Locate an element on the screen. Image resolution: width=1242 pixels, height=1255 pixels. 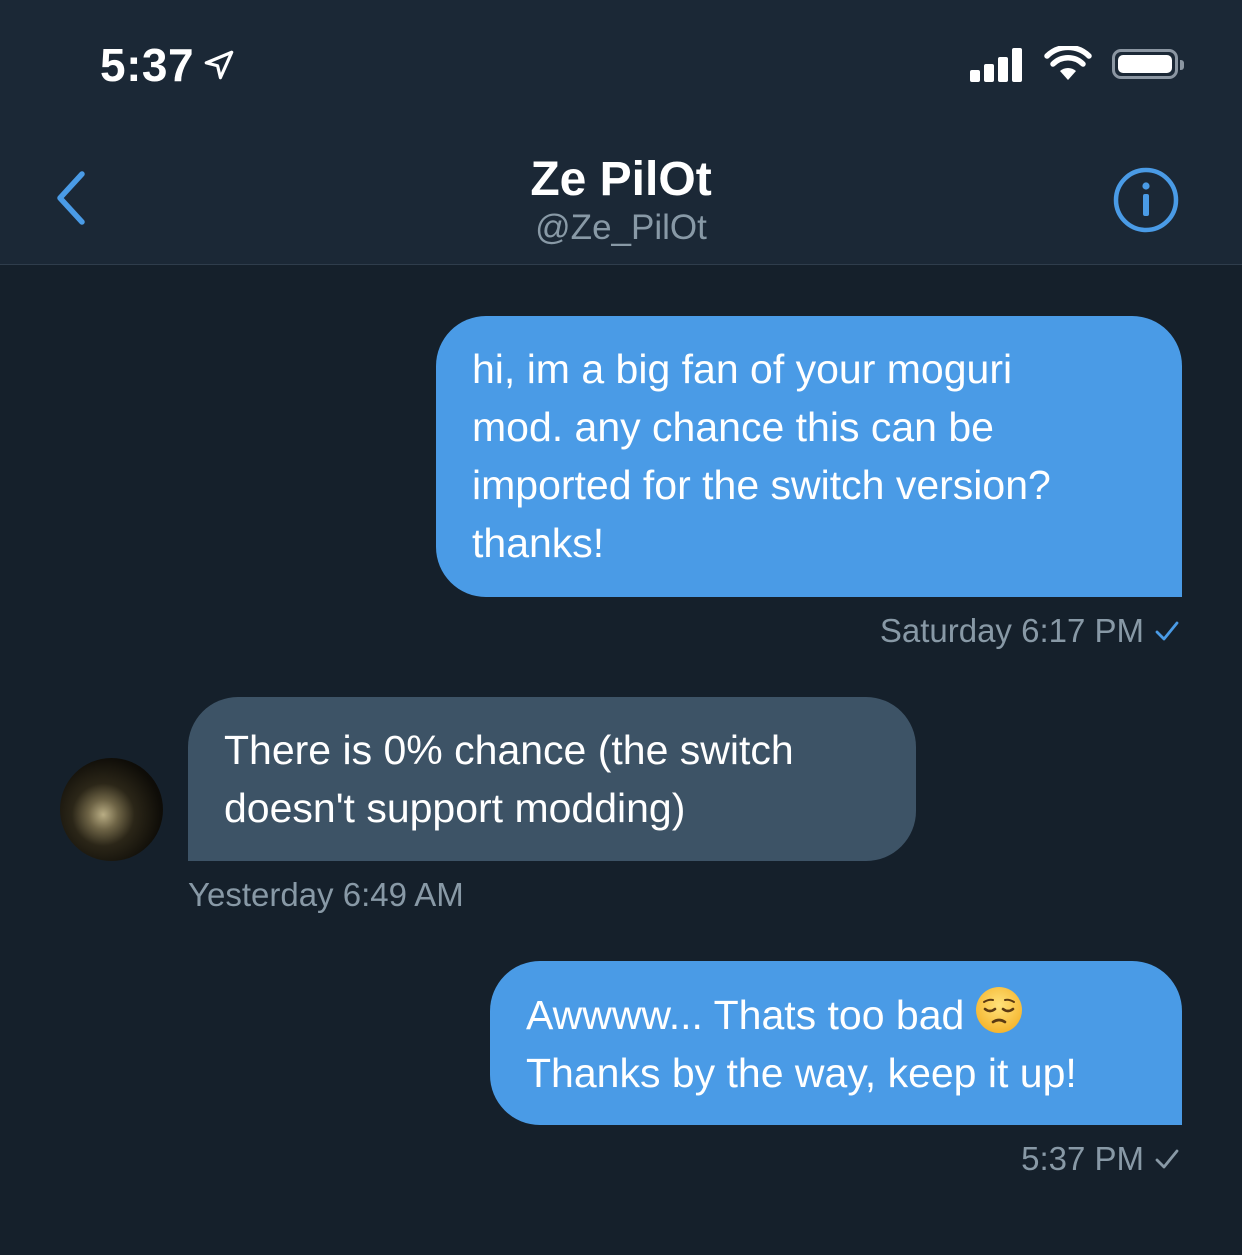
message-timestamp: Saturday 6:17 PM is located at coordinates (1011, 630).